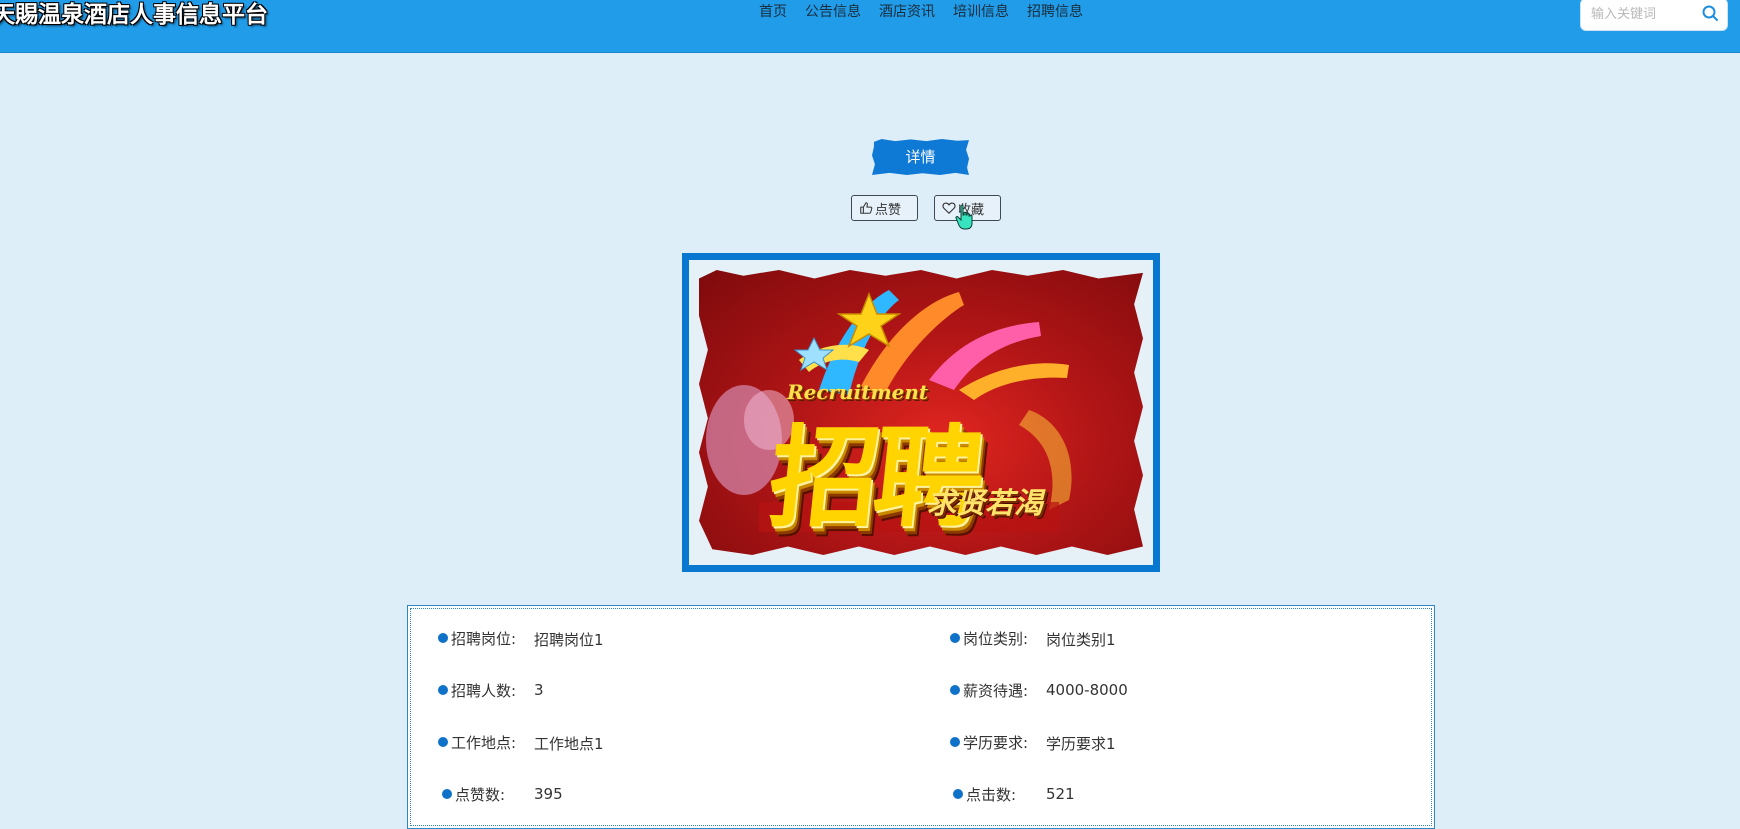  Describe the element at coordinates (480, 794) in the screenshot. I see `likes-label: 点赞数:` at that location.